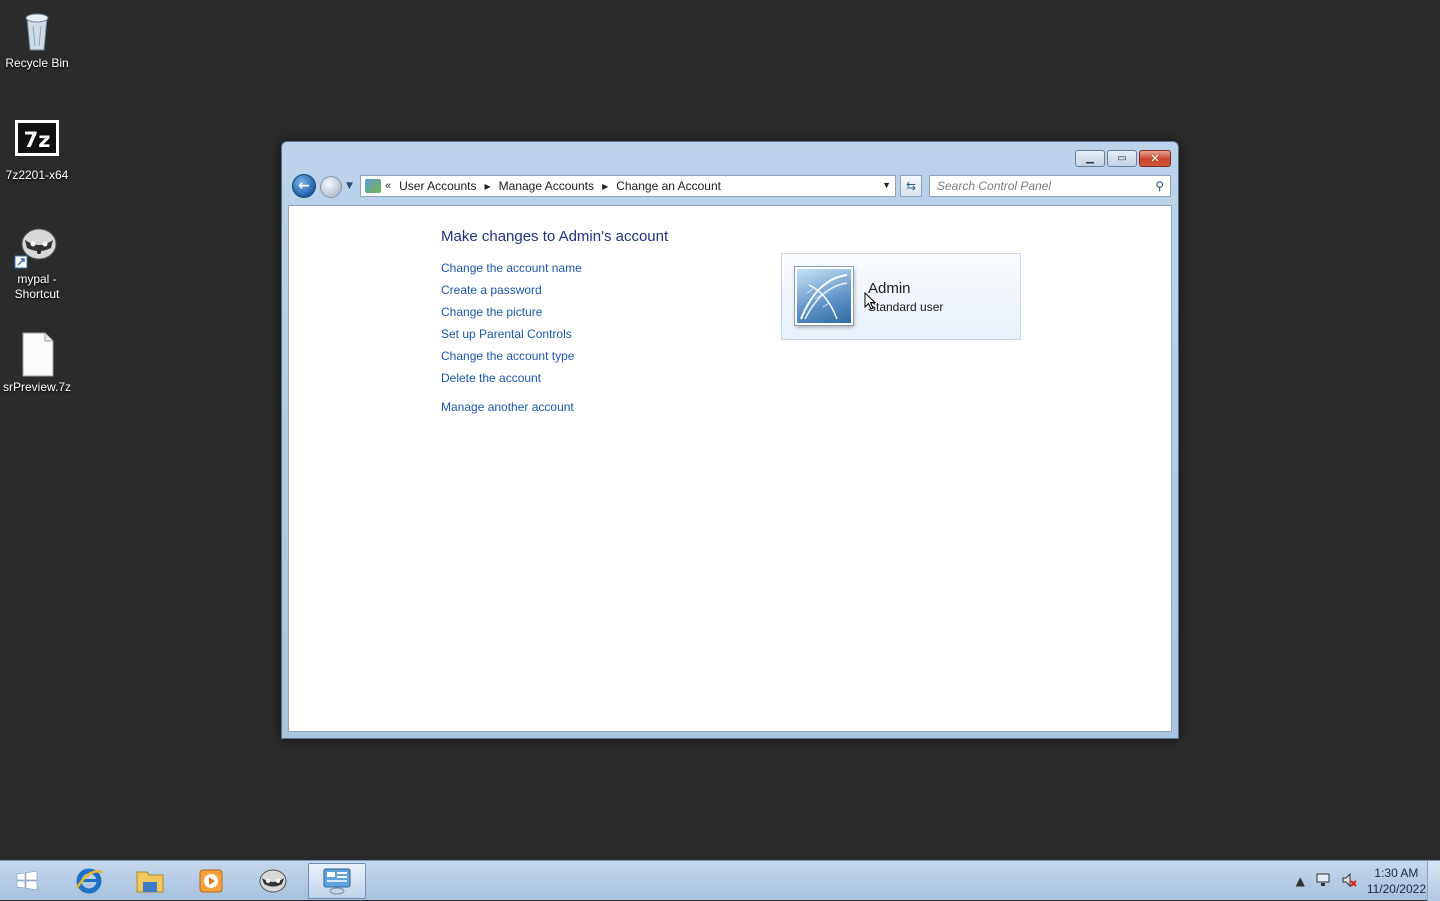 The width and height of the screenshot is (1440, 901). Describe the element at coordinates (870, 303) in the screenshot. I see `mouse-cursor-icon` at that location.